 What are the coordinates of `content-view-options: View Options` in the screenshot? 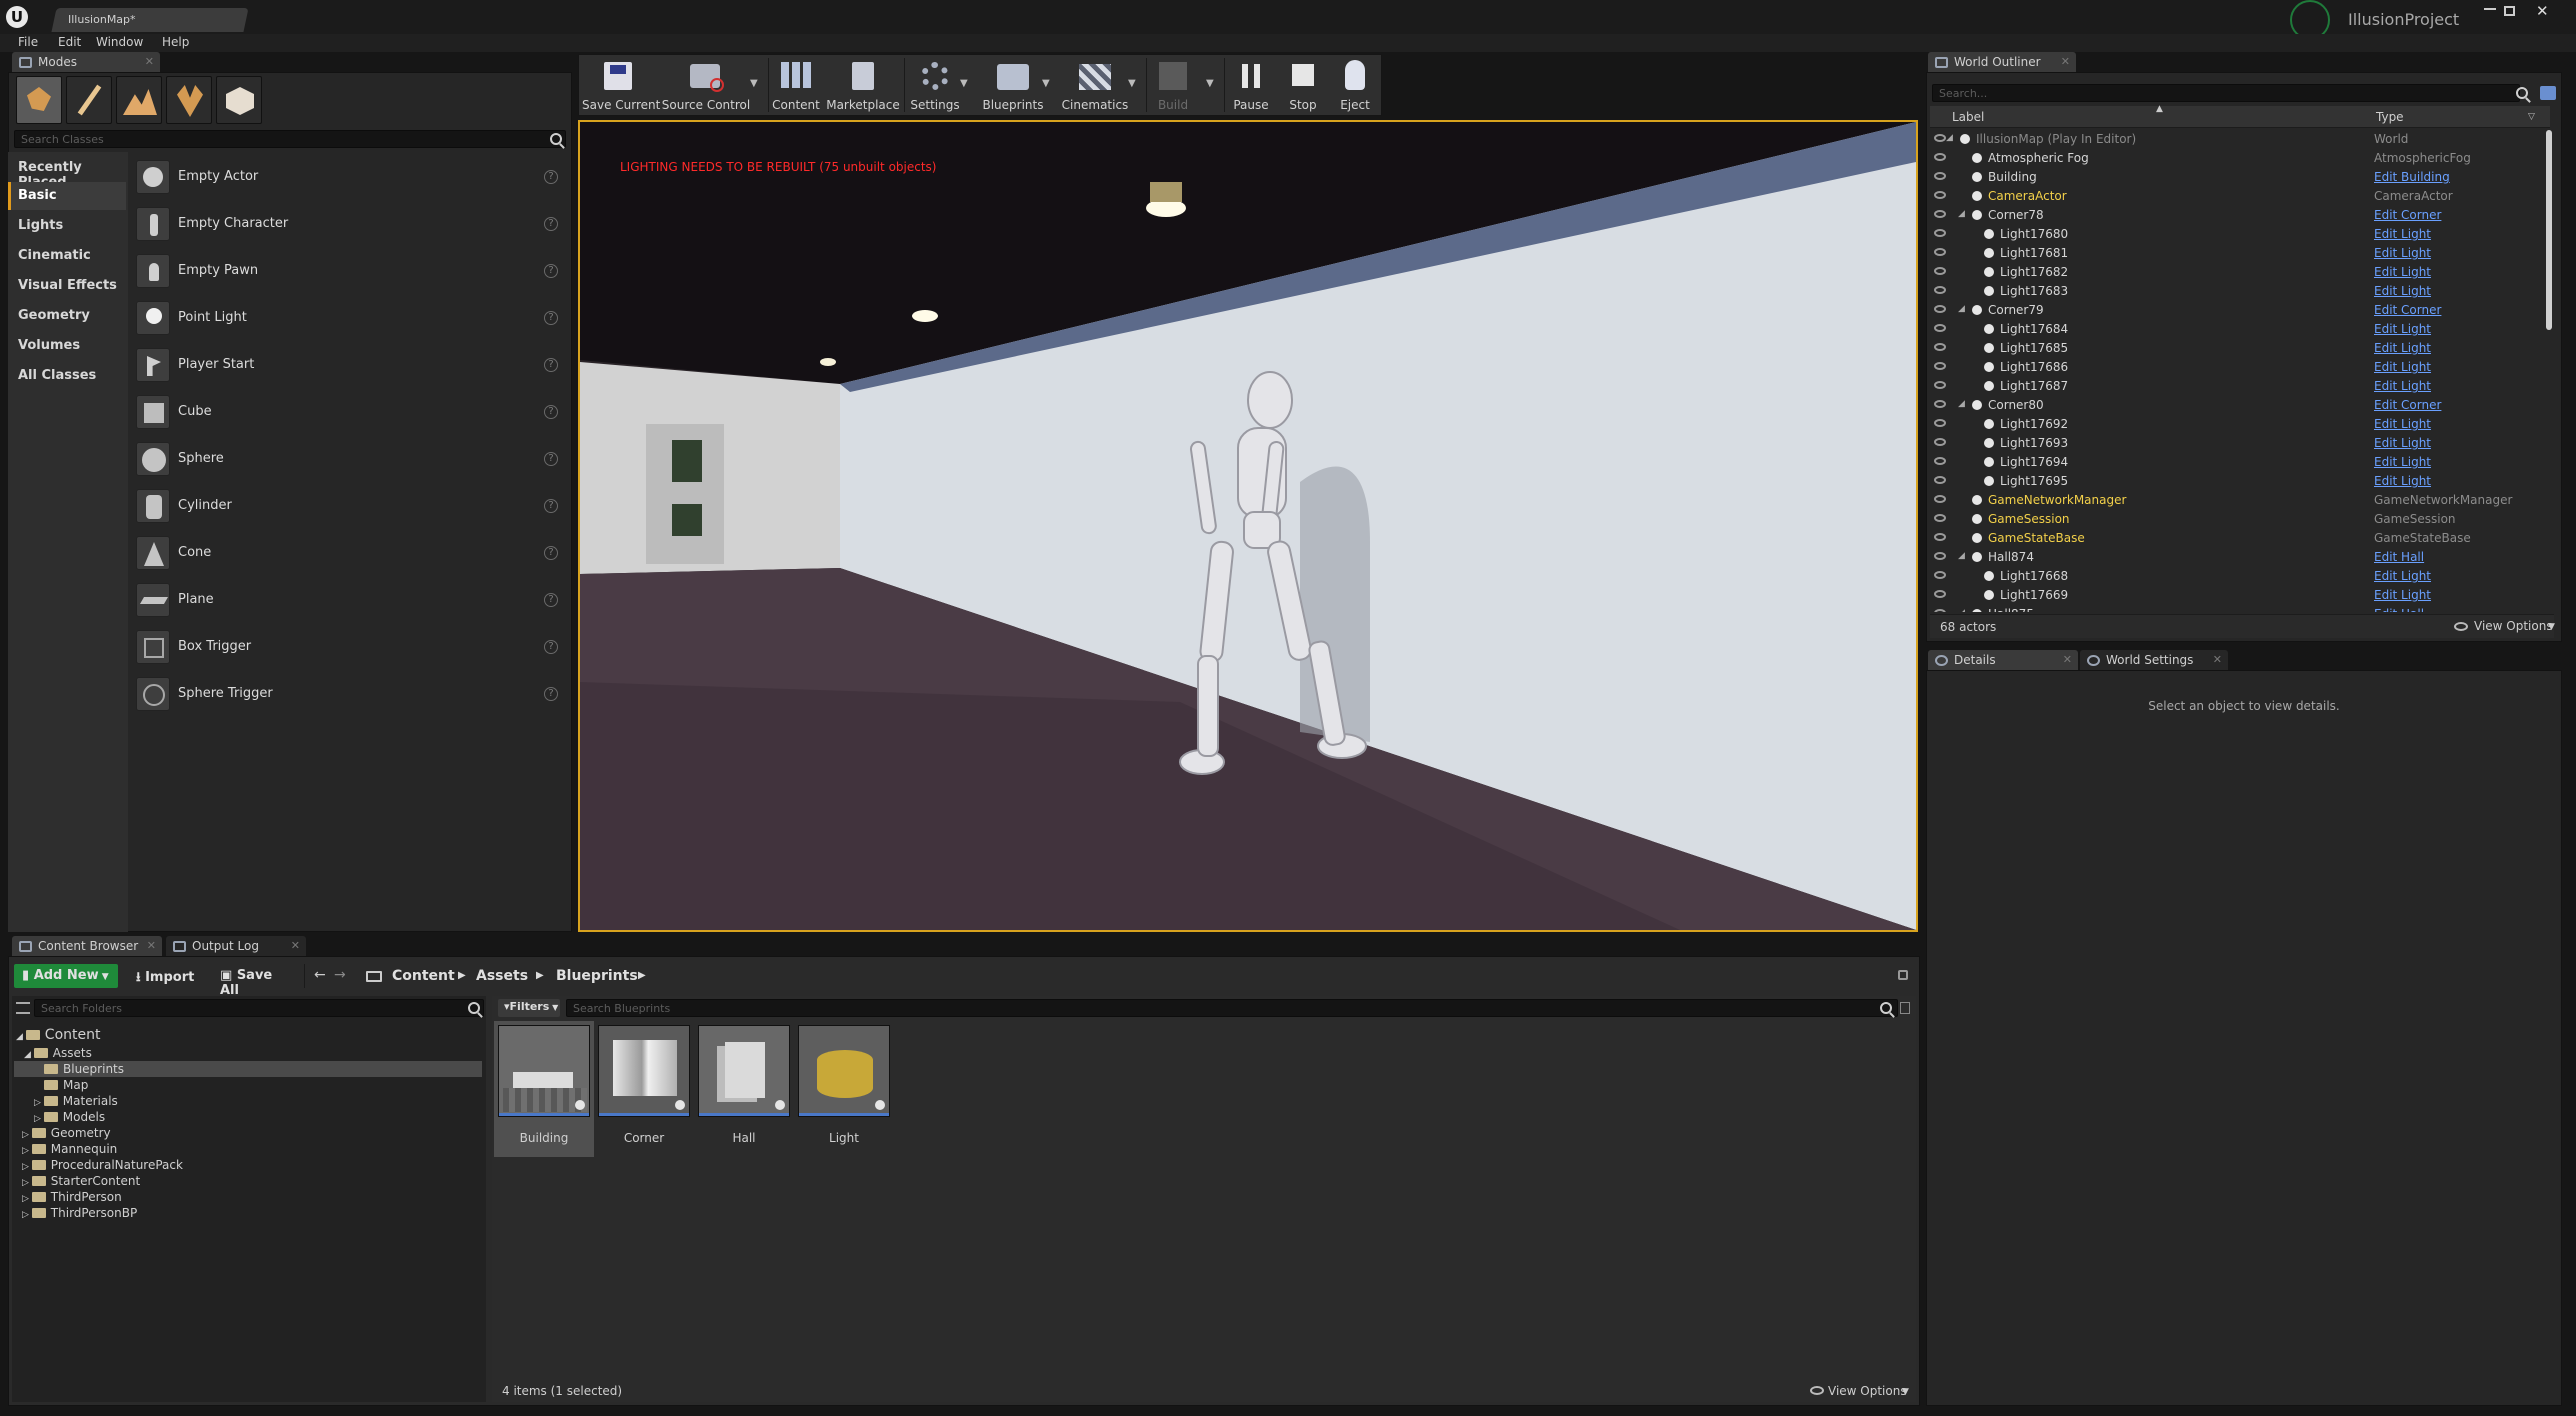 It's located at (1867, 1391).